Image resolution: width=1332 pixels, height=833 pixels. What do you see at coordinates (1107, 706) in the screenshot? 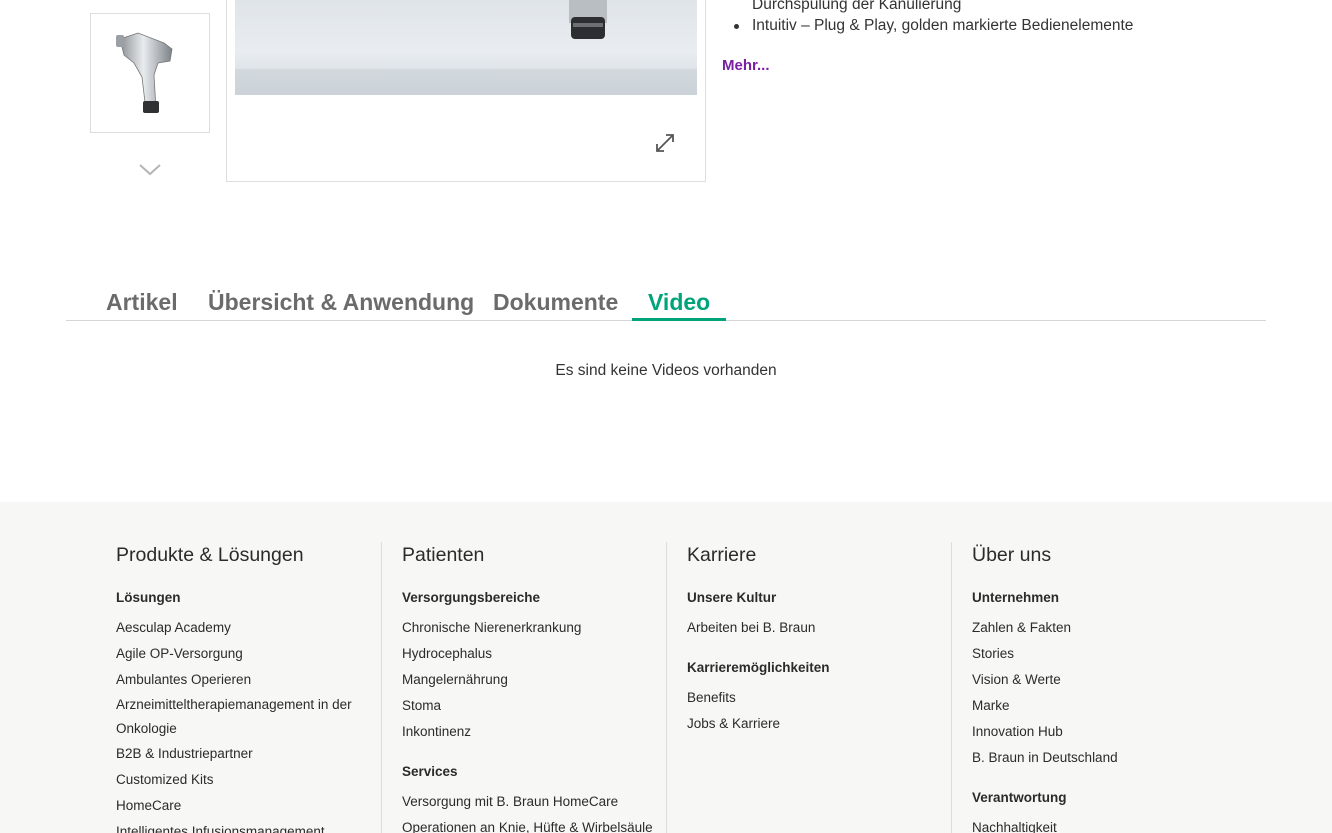
I see `footer-link: Marke` at bounding box center [1107, 706].